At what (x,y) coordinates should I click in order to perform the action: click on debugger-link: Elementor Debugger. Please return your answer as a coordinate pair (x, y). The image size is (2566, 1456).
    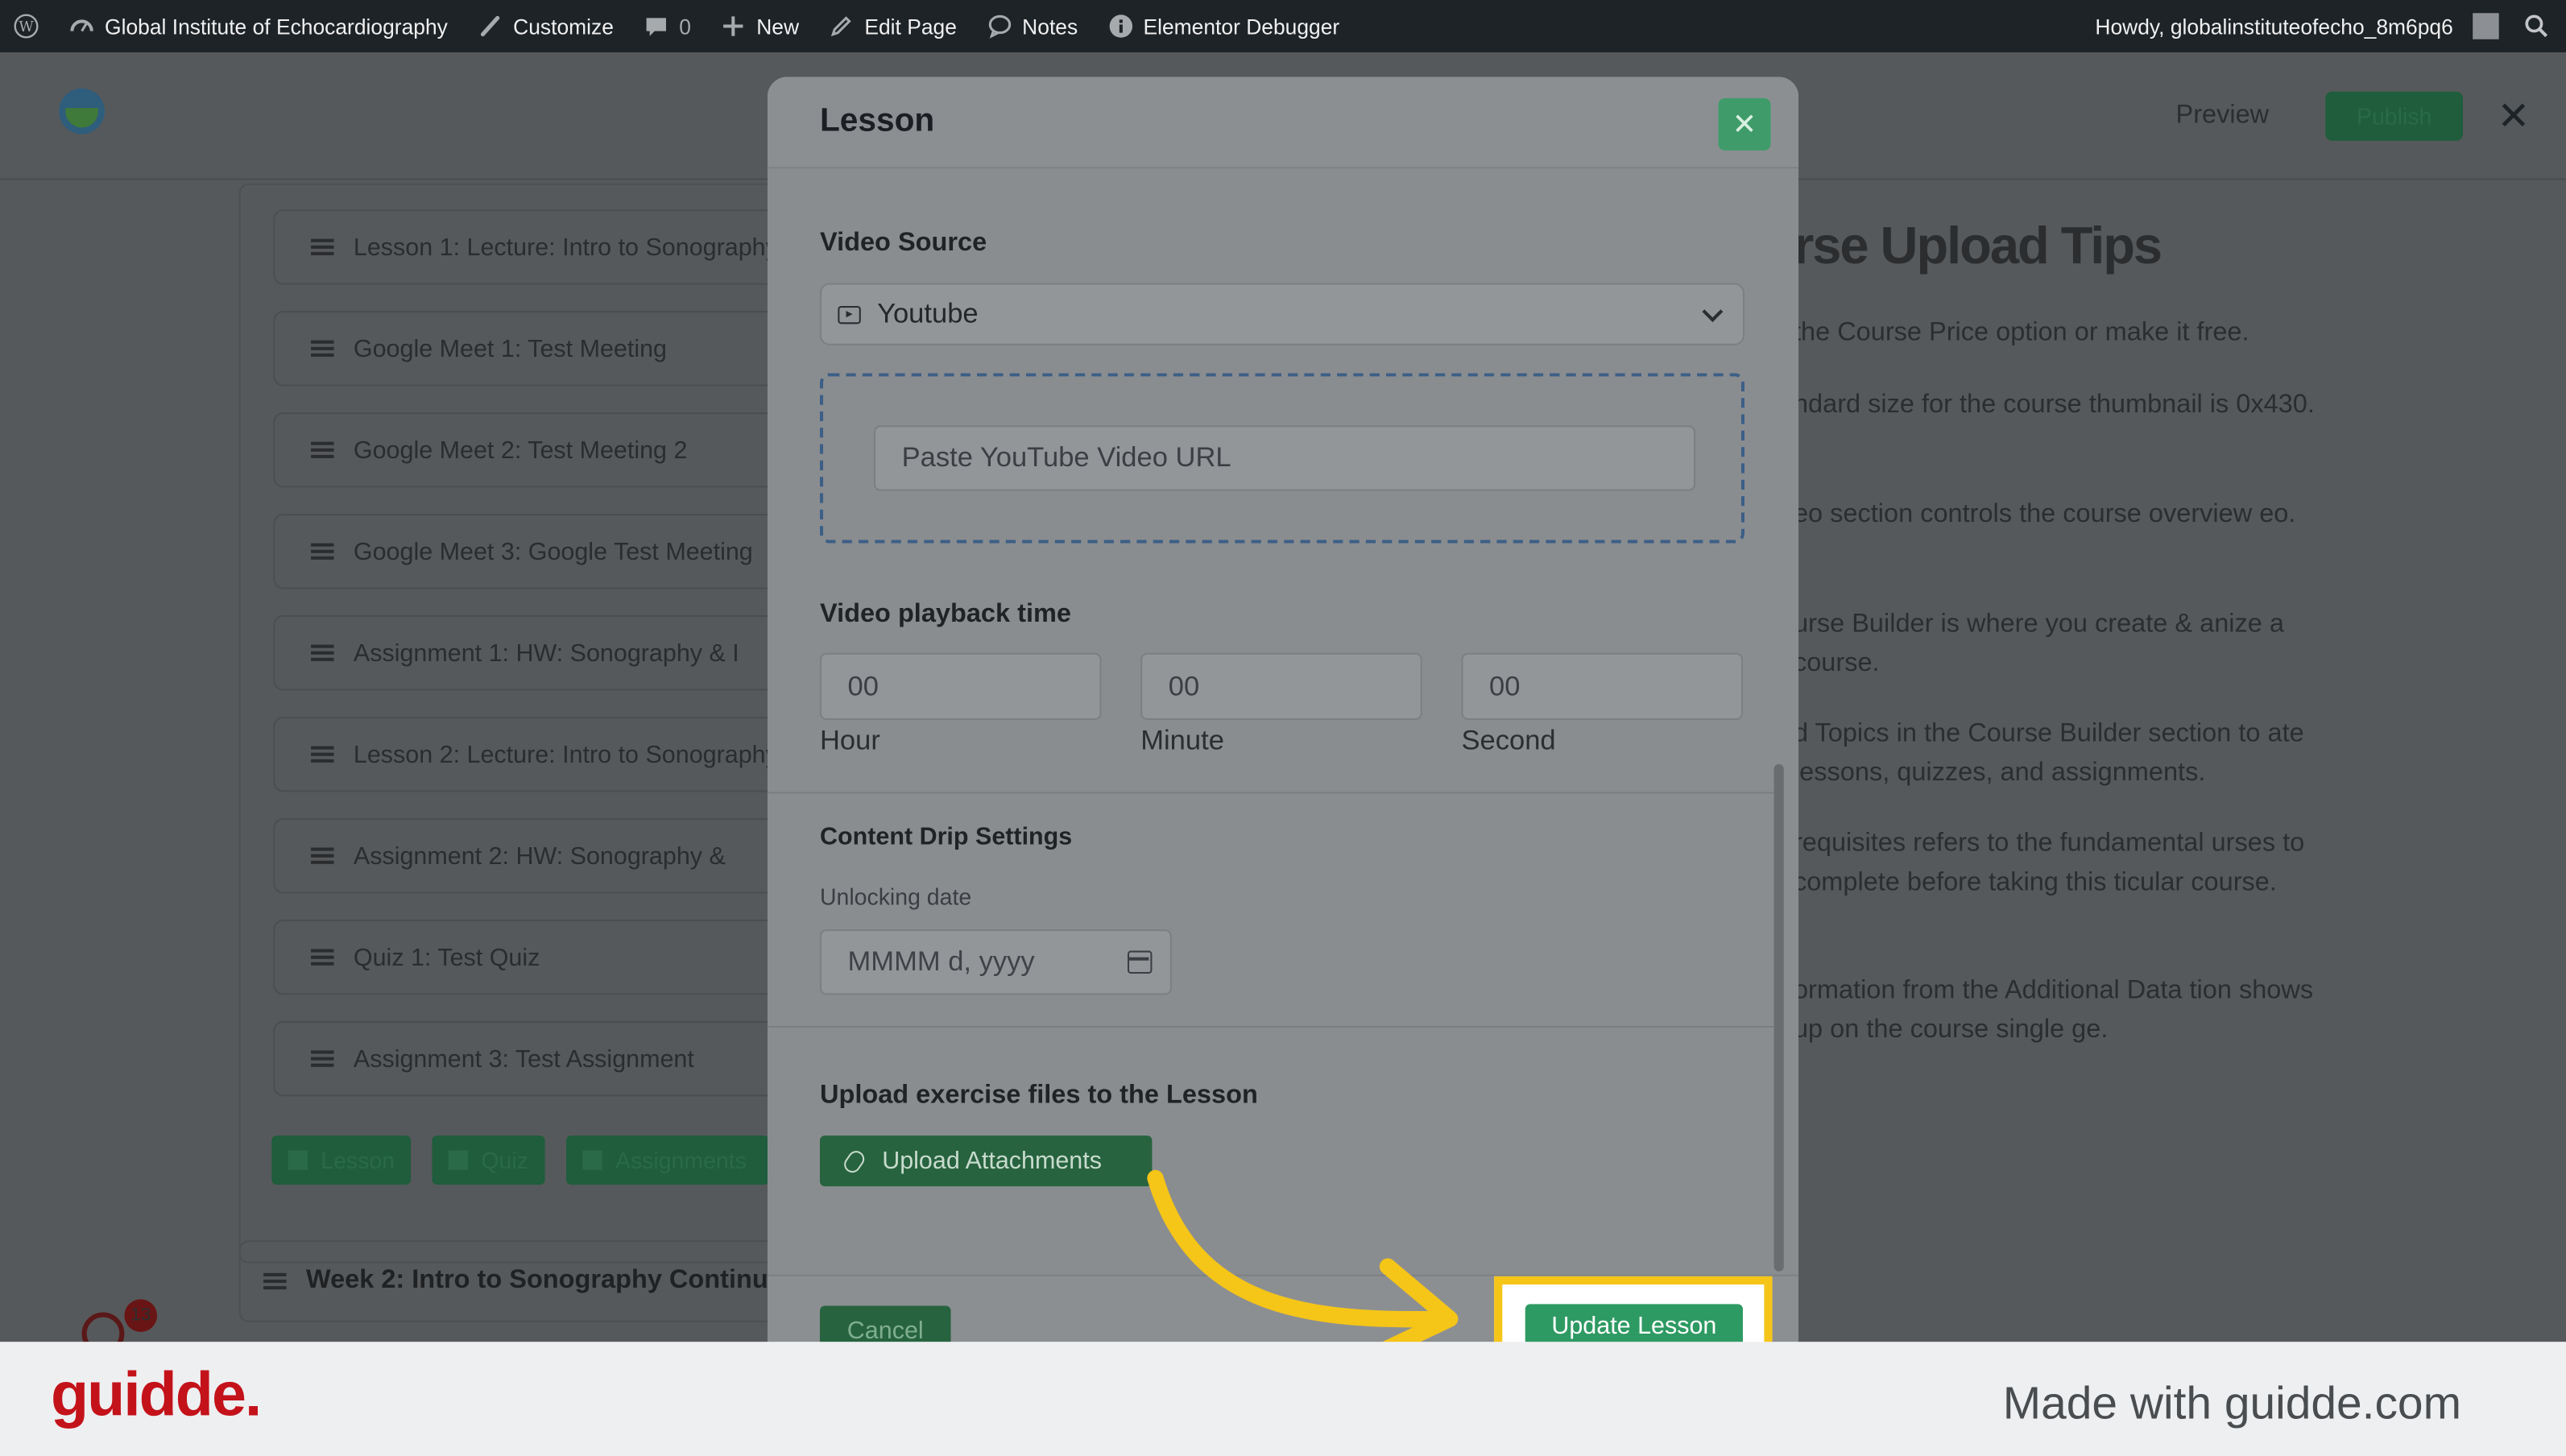
    Looking at the image, I should click on (1223, 26).